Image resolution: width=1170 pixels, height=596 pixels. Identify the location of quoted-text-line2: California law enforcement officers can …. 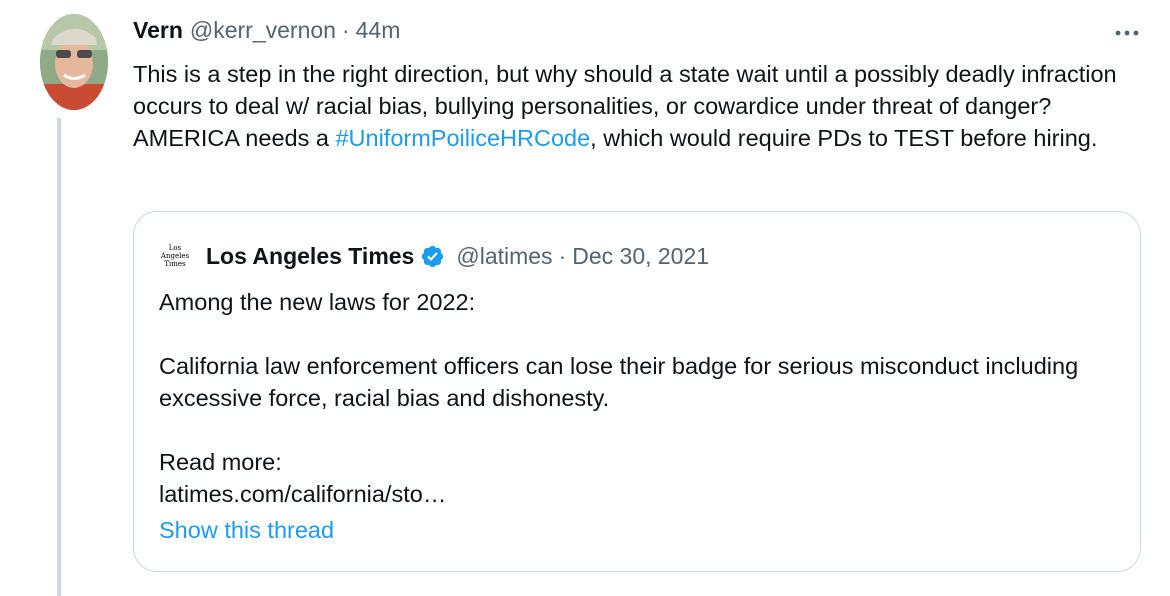
(619, 382).